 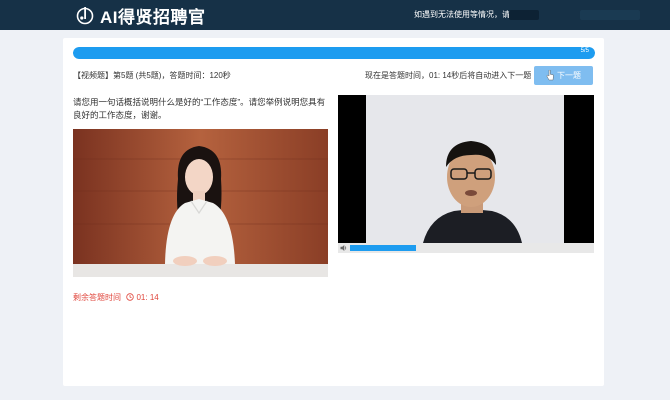 I want to click on brand-logo: AI得贤招聘官, so click(x=141, y=15).